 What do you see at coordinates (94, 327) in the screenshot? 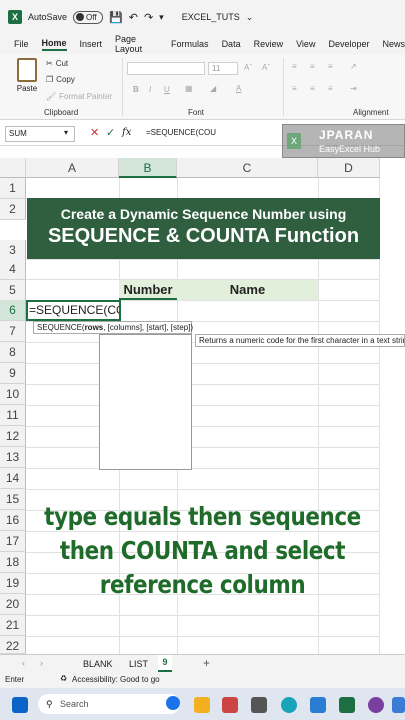
I see `tooltip-rows-arg: rows` at bounding box center [94, 327].